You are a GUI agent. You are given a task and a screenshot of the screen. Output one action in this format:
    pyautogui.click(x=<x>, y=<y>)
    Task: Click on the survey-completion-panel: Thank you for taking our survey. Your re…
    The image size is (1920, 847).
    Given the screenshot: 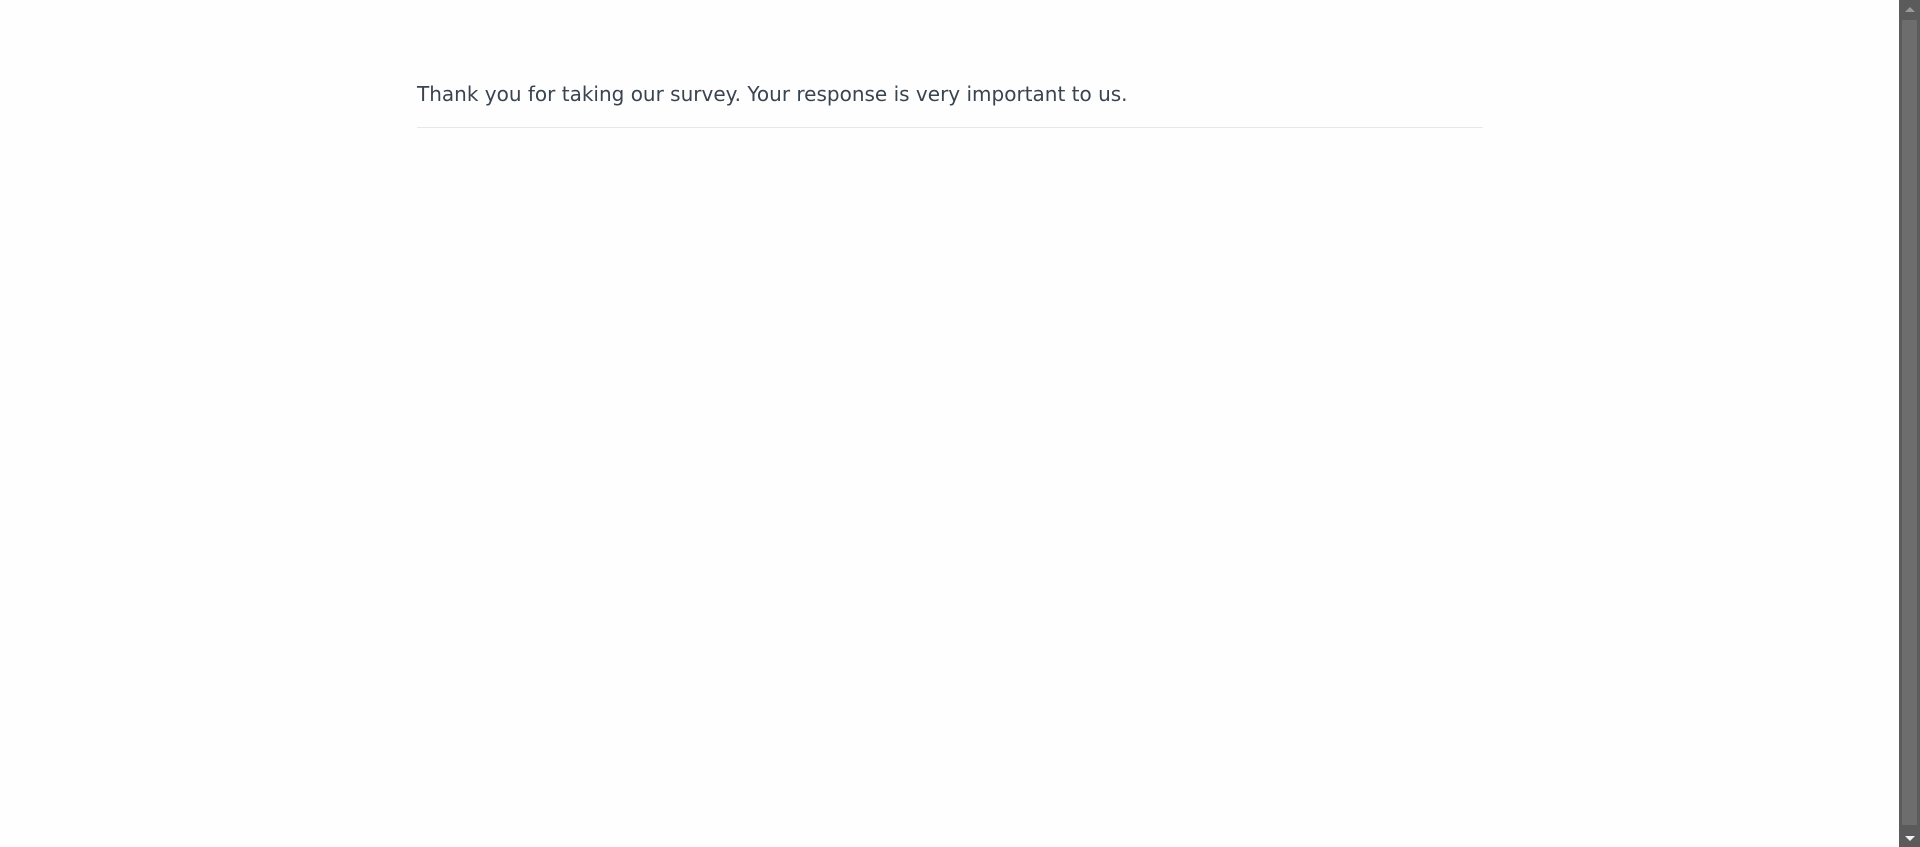 What is the action you would take?
    pyautogui.click(x=950, y=103)
    